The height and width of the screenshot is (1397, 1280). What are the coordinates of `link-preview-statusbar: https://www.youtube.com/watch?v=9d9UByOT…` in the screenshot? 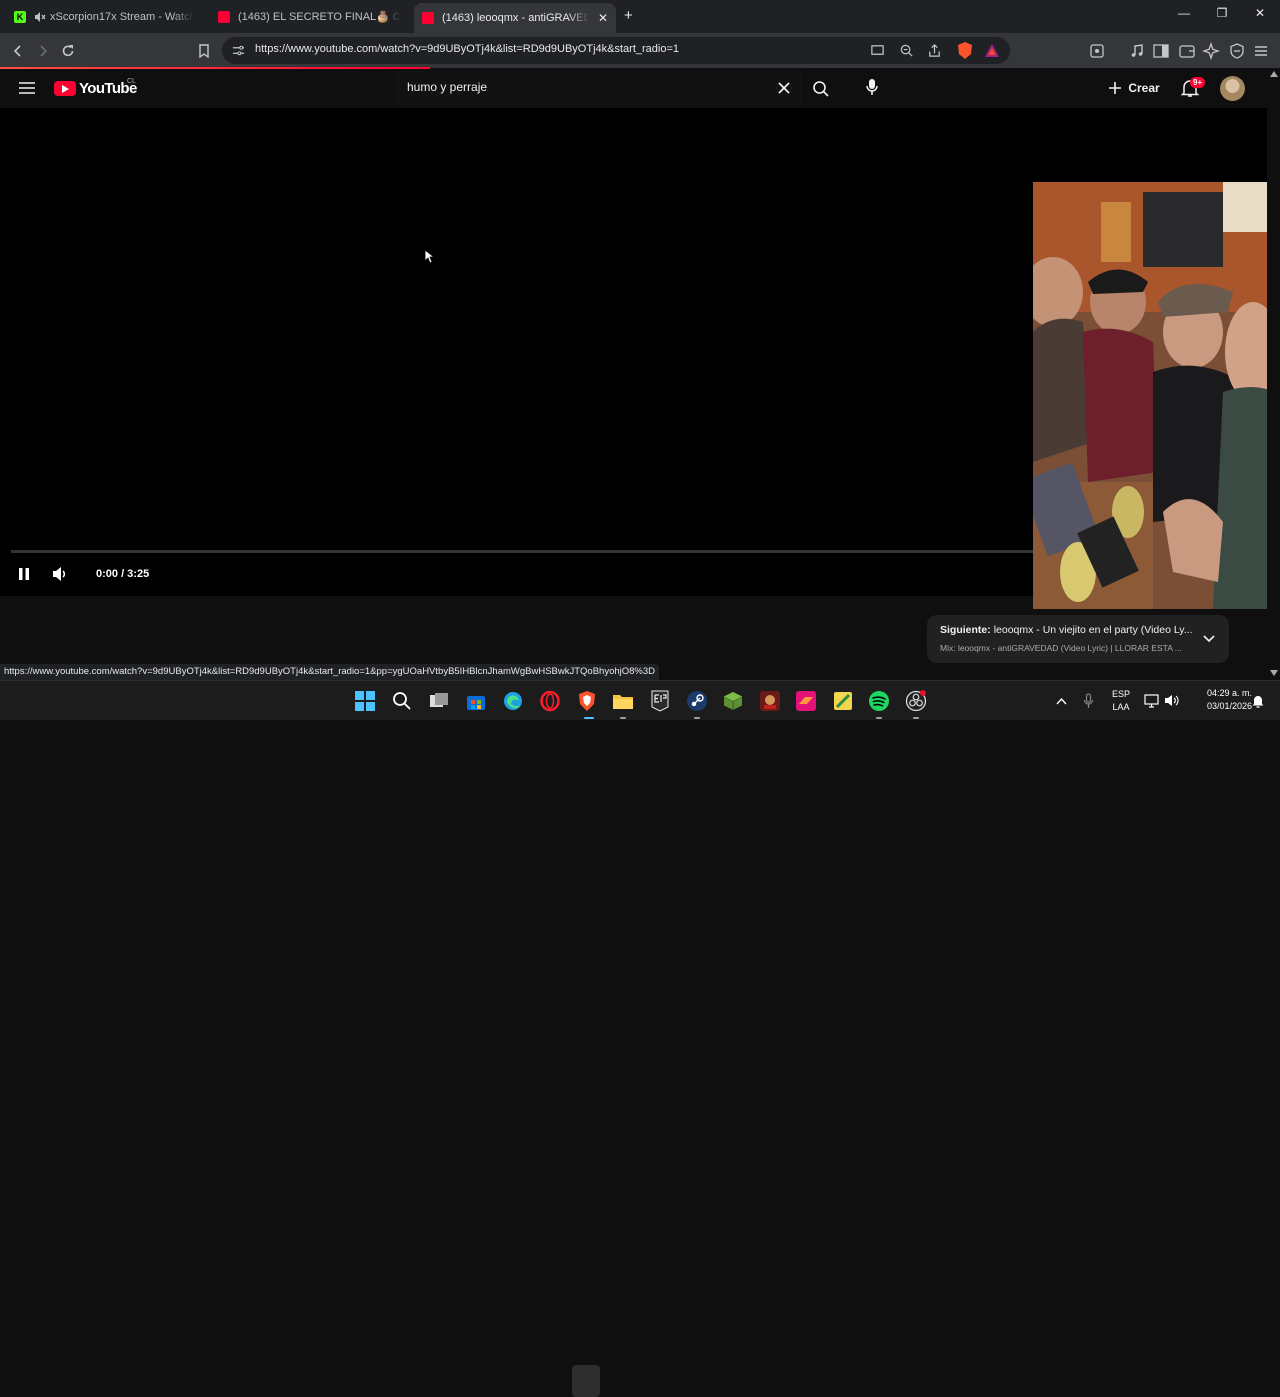 It's located at (330, 672).